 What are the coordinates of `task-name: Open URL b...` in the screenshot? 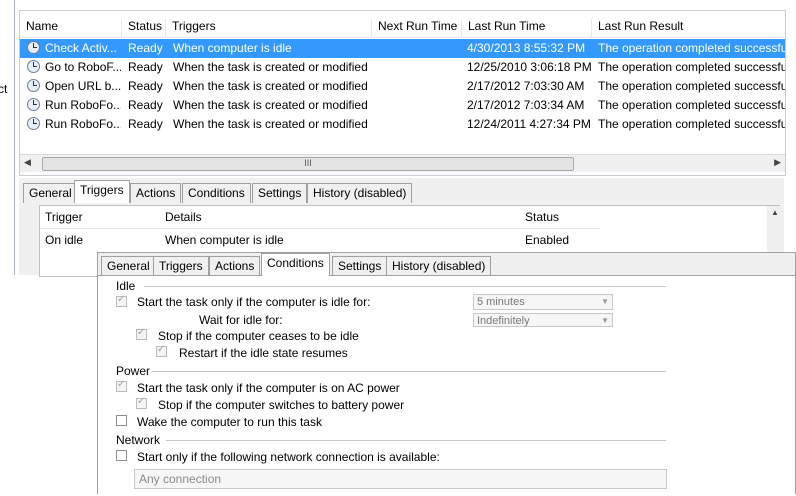 It's located at (83, 86).